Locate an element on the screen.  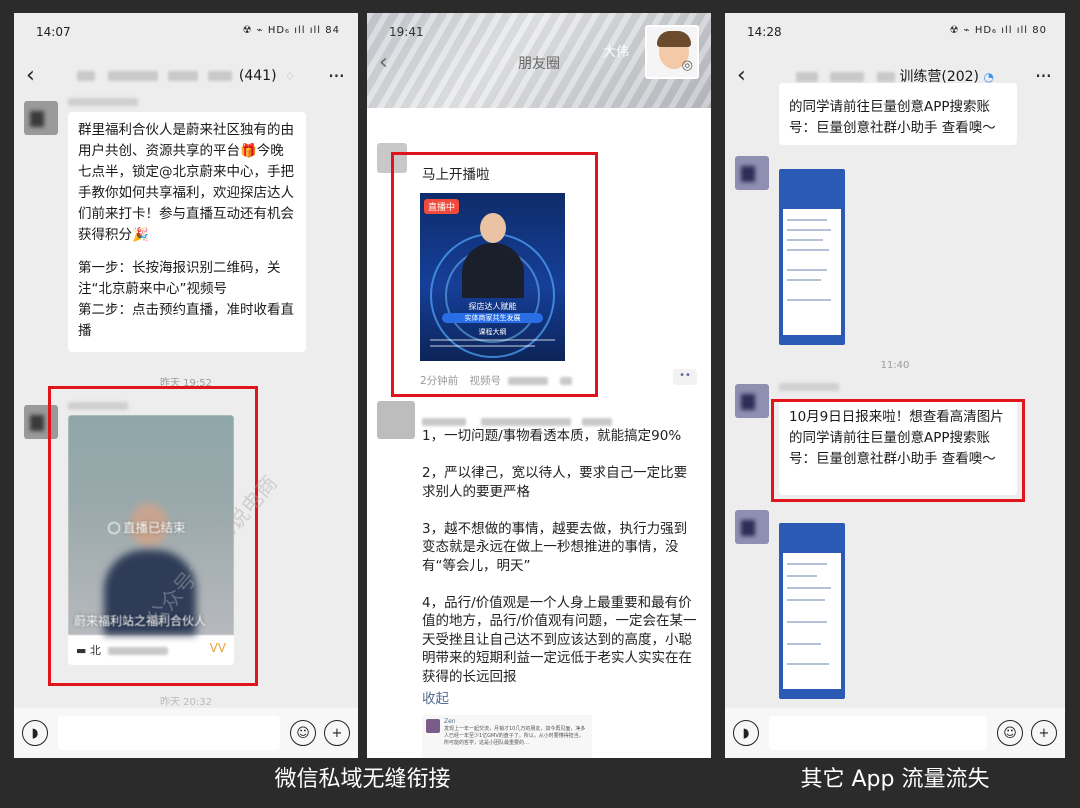
comment-avatar is located at coordinates (433, 726).